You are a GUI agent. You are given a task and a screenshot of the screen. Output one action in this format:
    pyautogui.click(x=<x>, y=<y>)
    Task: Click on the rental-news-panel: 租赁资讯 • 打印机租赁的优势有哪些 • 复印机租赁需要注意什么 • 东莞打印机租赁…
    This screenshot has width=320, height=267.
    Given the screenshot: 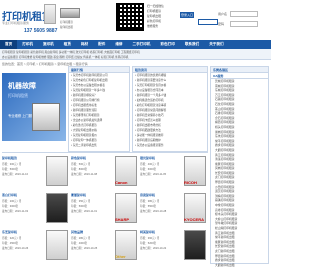 What is the action you would take?
    pyautogui.click(x=170, y=109)
    